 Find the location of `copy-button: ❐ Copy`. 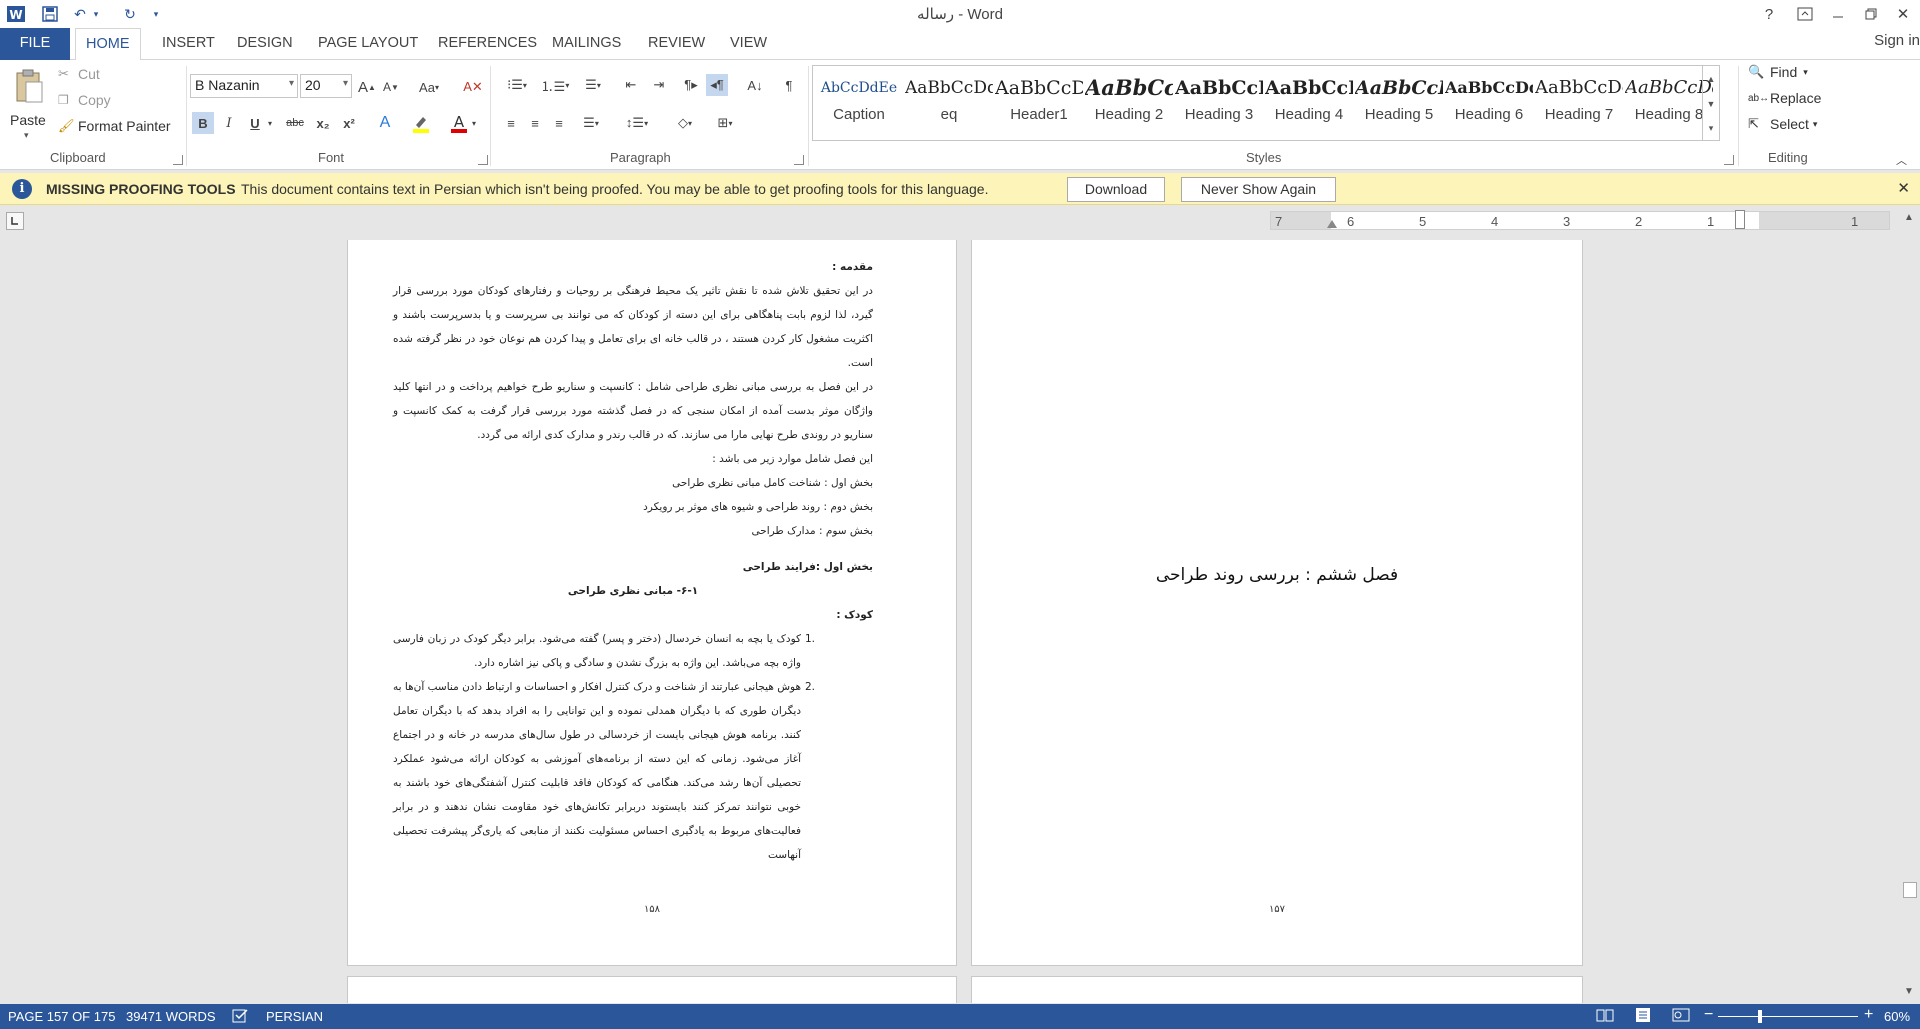

copy-button: ❐ Copy is located at coordinates (84, 100).